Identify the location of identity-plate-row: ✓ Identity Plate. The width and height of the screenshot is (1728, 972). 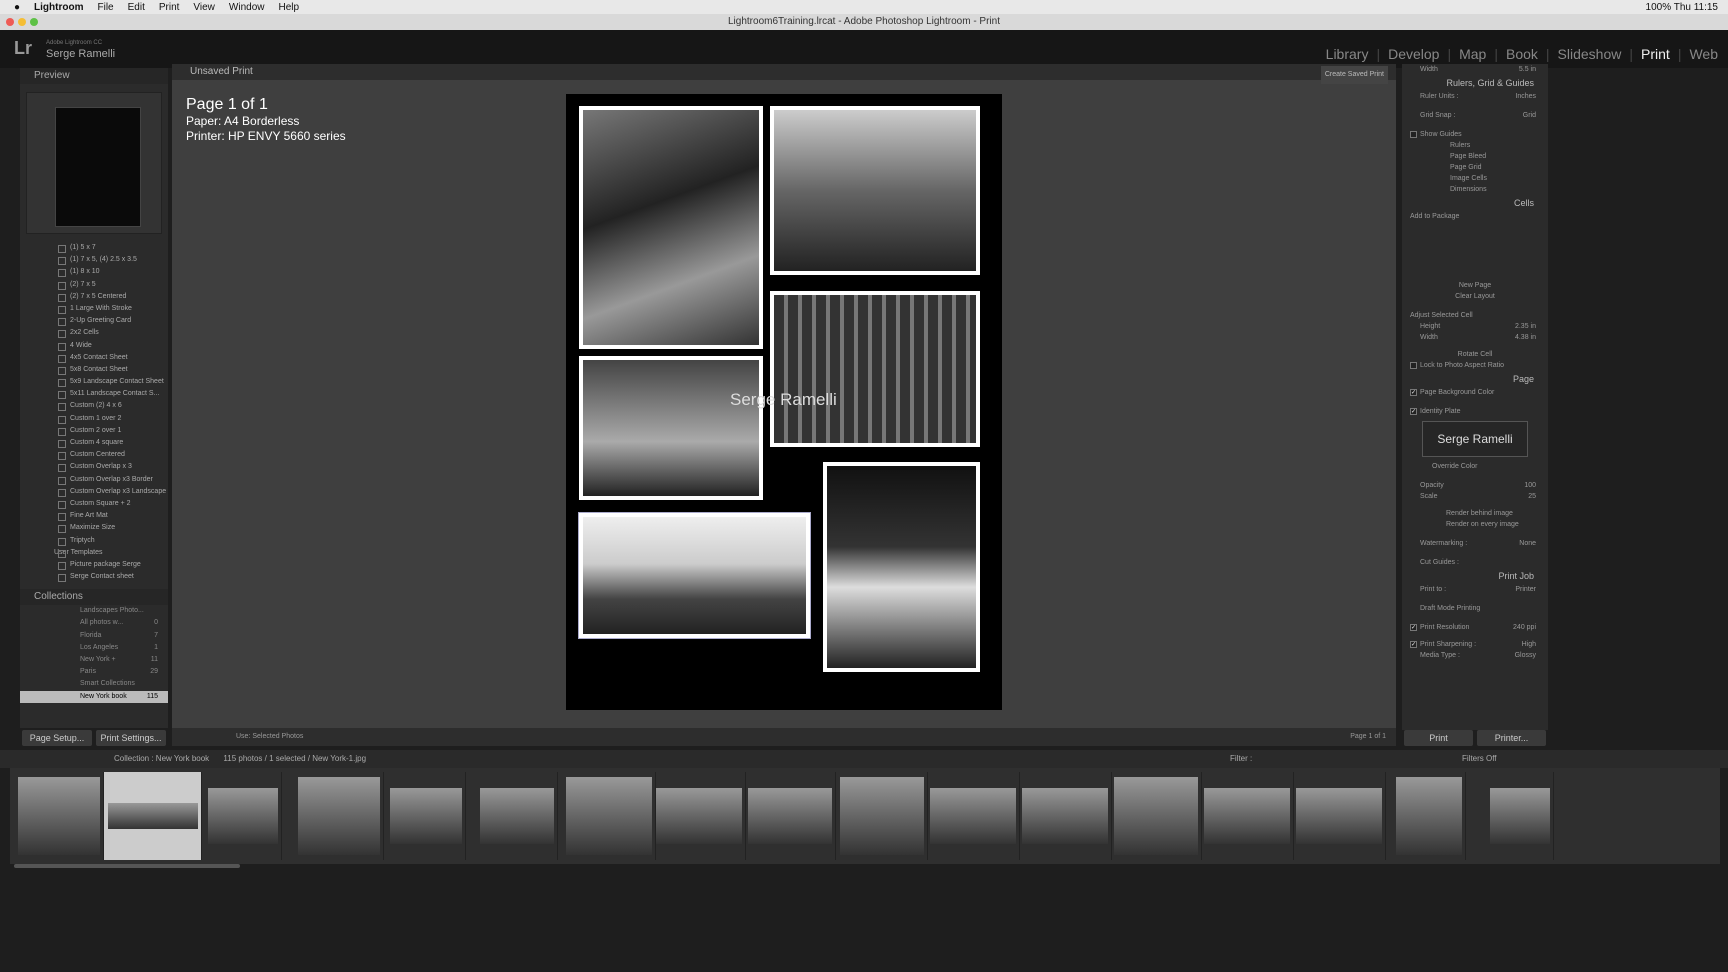
(1475, 411).